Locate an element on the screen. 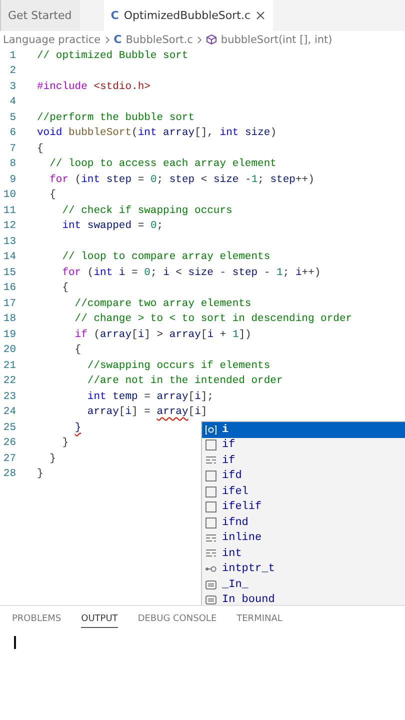 The width and height of the screenshot is (405, 720). code-line: // loop to compare array elements is located at coordinates (165, 257).